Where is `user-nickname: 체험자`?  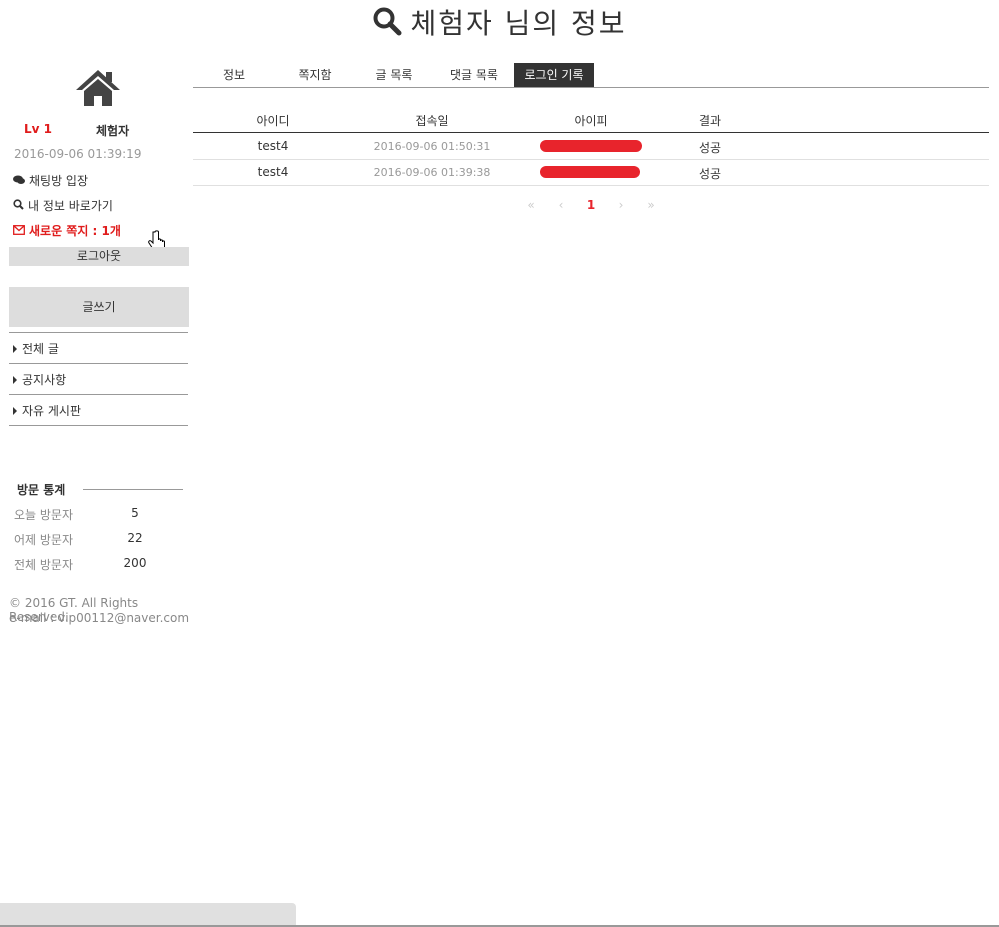 user-nickname: 체험자 is located at coordinates (113, 131).